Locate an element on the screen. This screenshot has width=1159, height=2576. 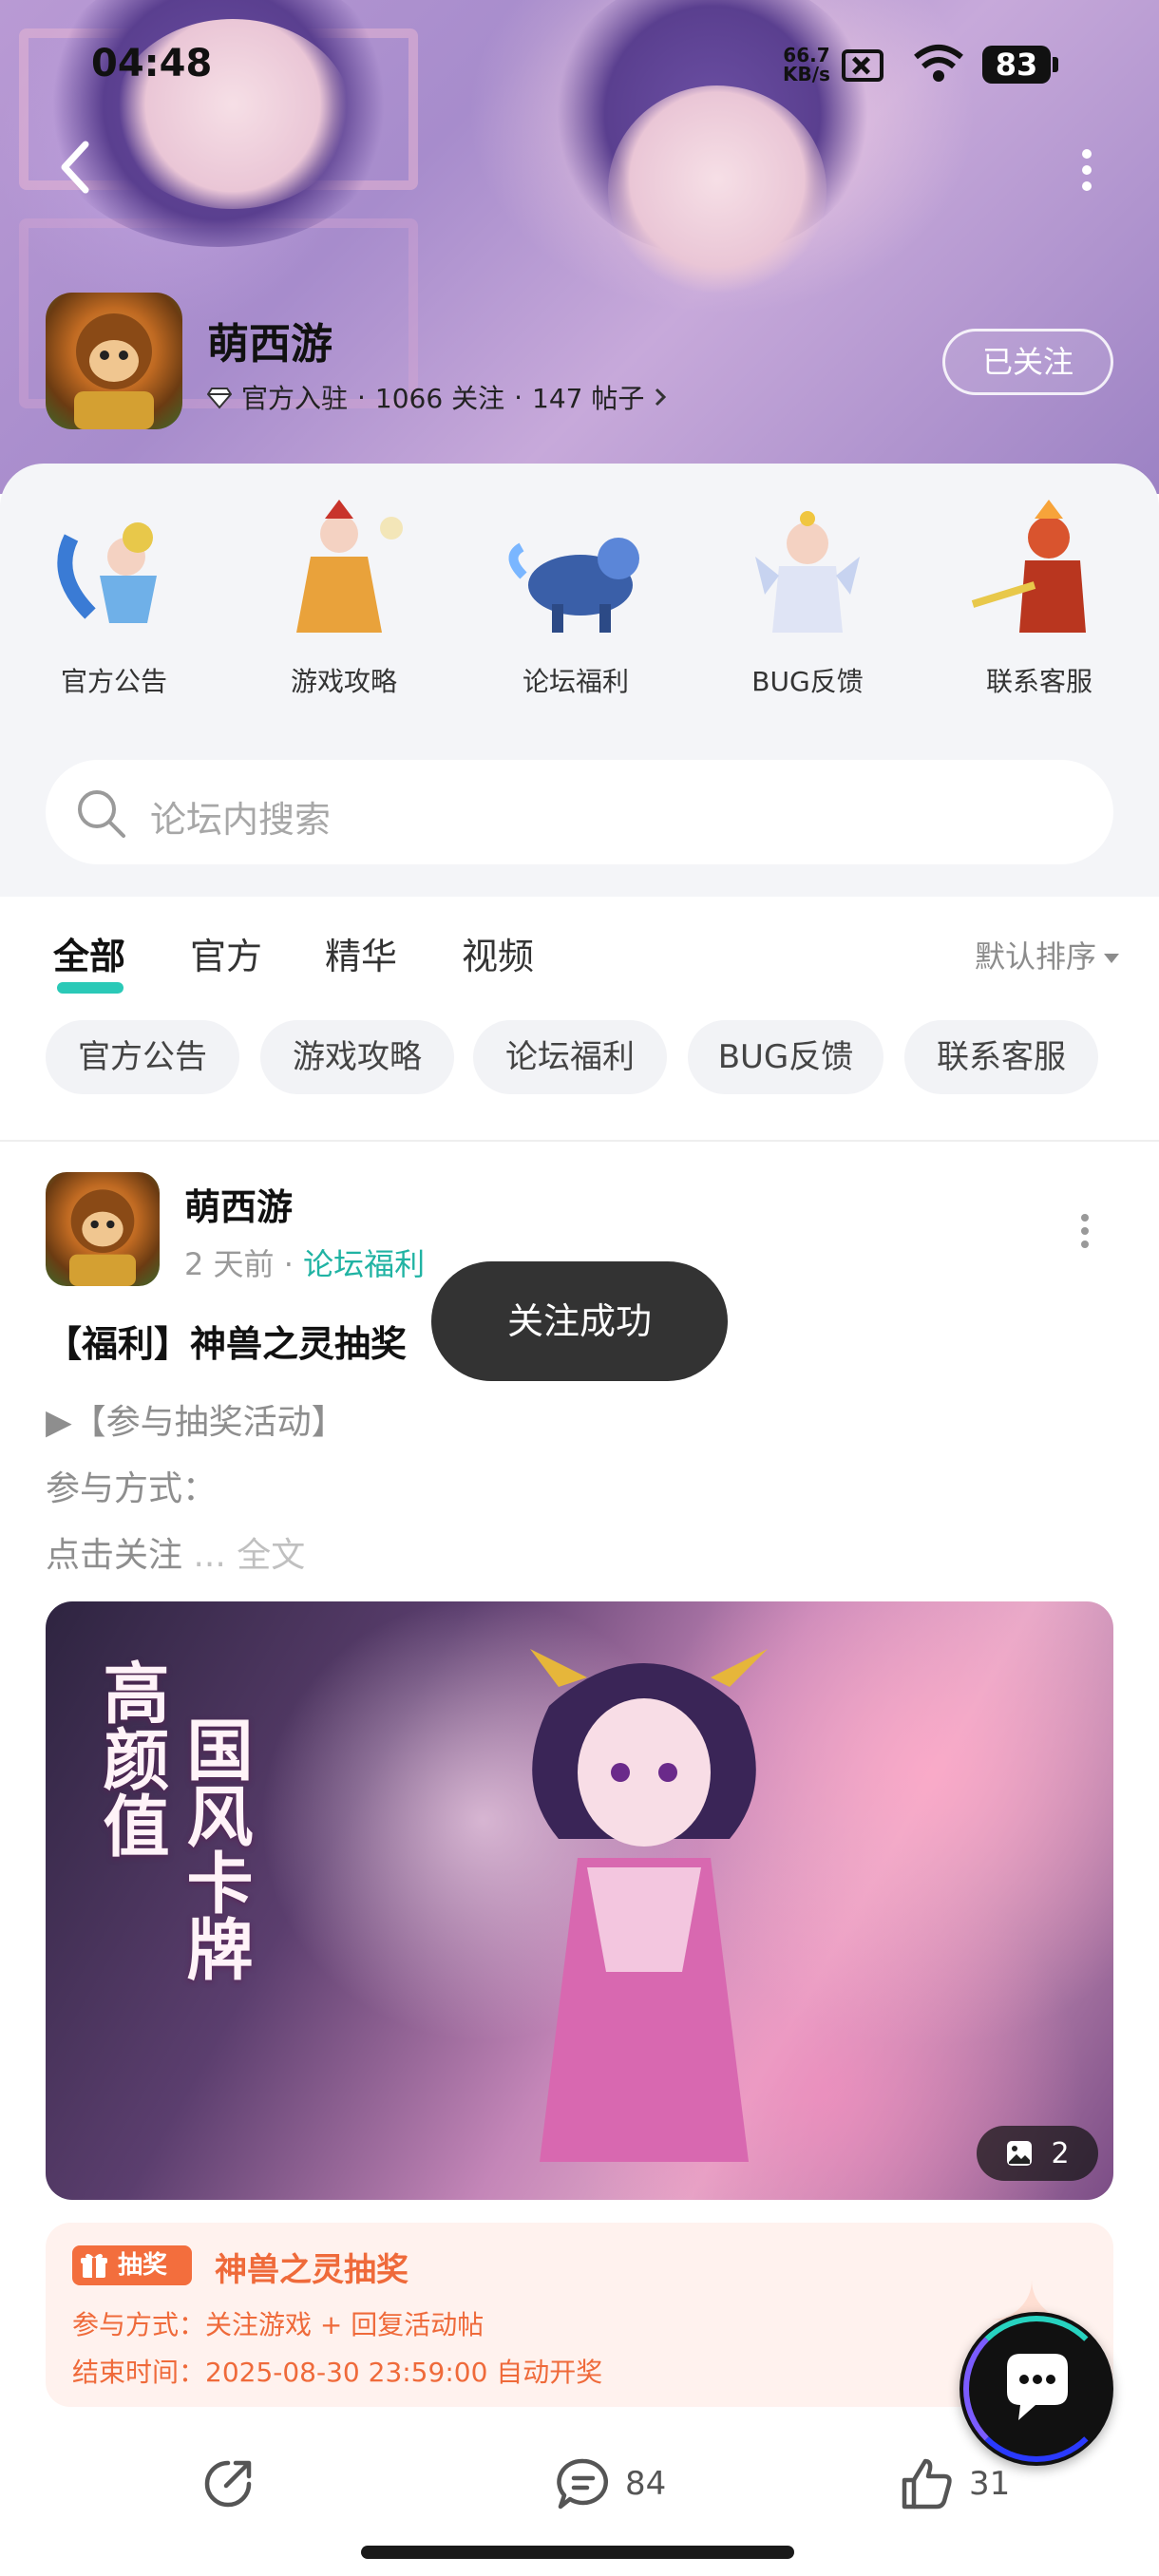
active-tab-indicator is located at coordinates (90, 988).